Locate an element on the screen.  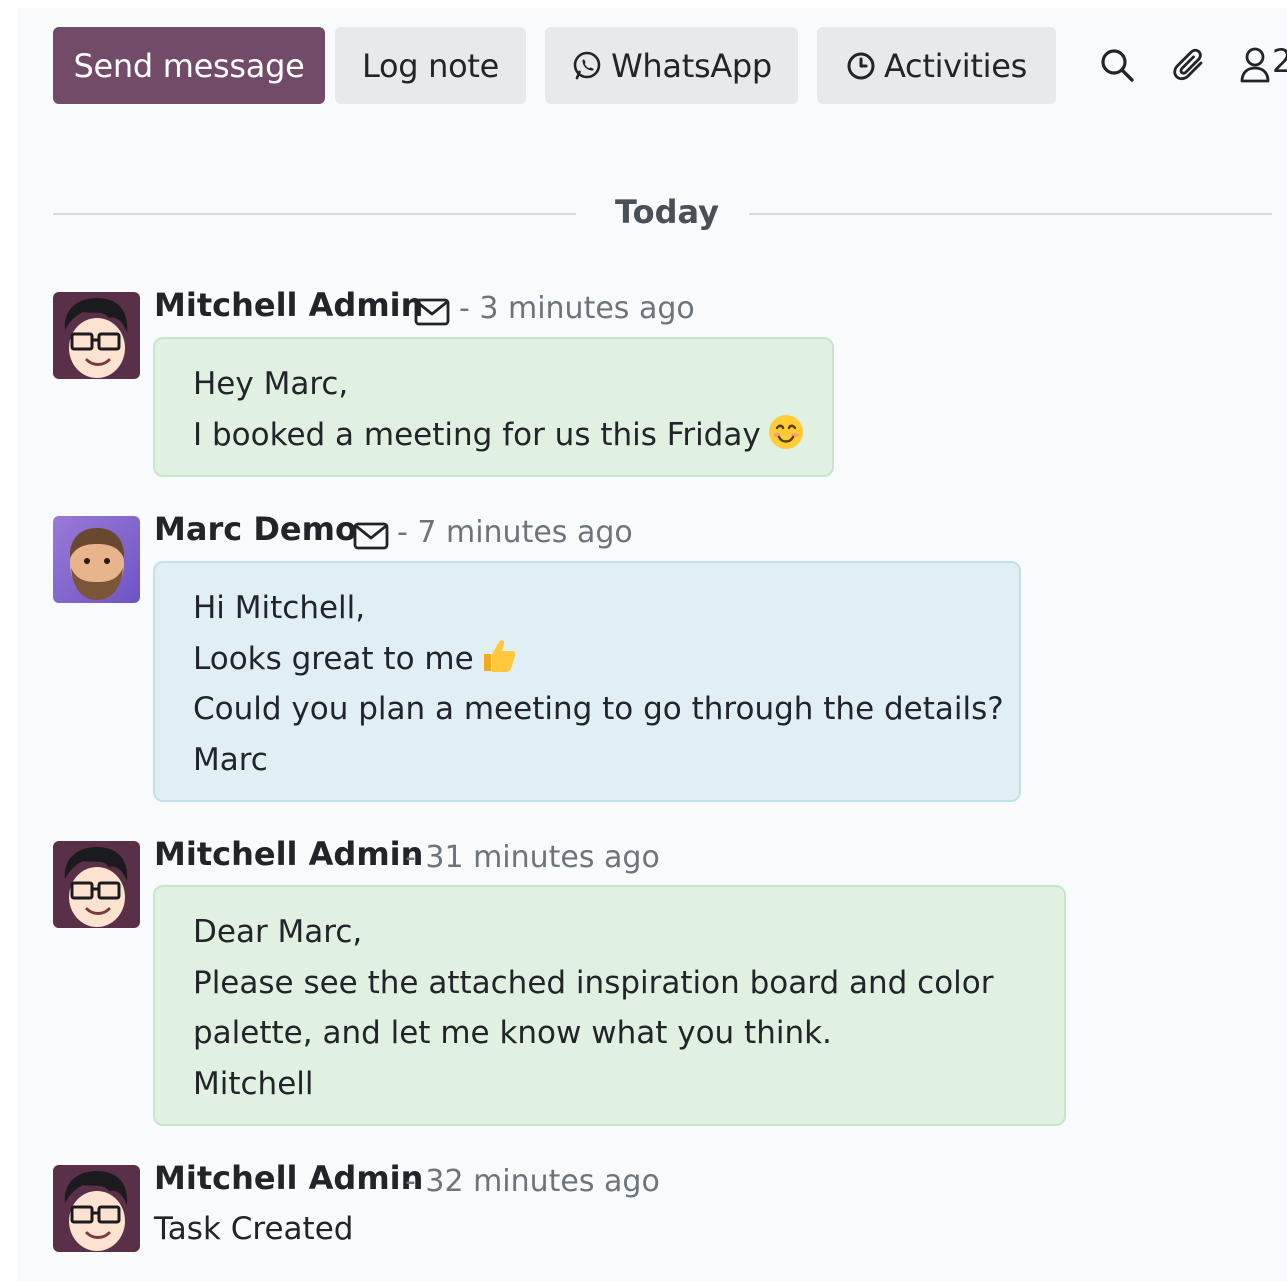
tracking-note-text: Task Created is located at coordinates (254, 1229).